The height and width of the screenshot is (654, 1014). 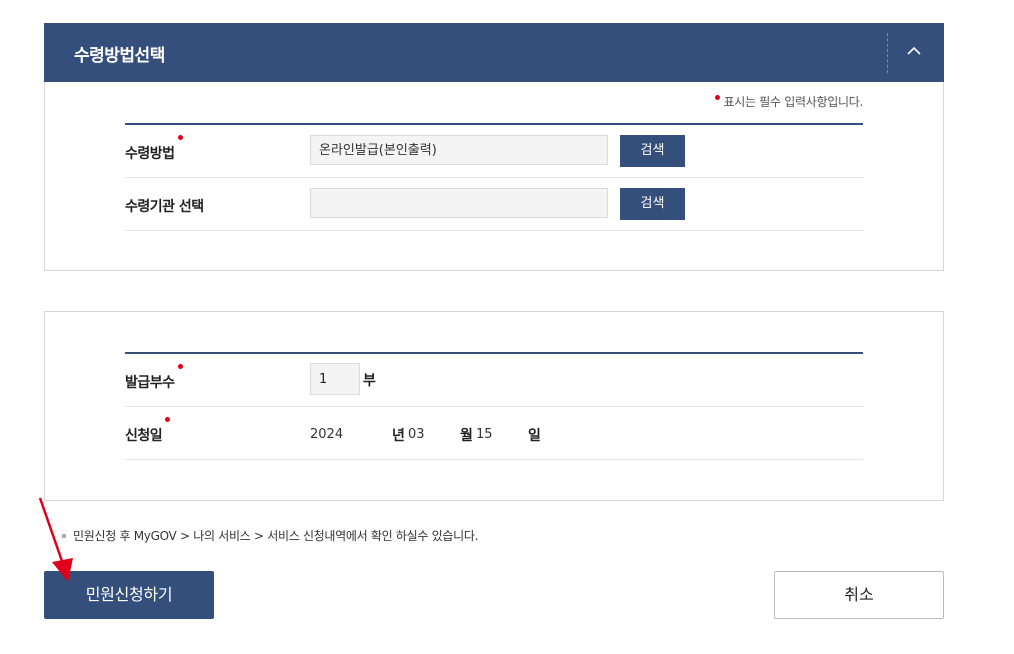 What do you see at coordinates (466, 436) in the screenshot?
I see `month-unit: 월` at bounding box center [466, 436].